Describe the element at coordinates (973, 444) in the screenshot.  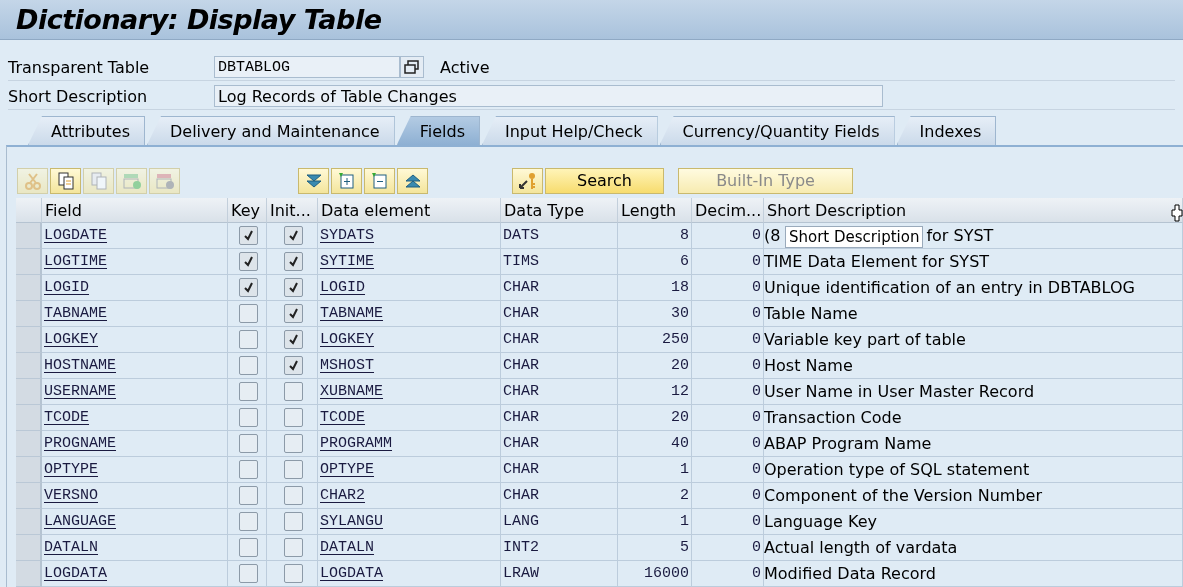
I see `table-cell: ABAP Program Name` at that location.